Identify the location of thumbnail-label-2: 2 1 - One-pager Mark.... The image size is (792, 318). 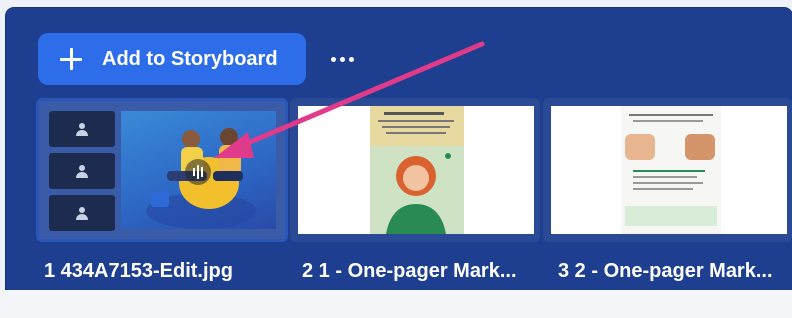
(409, 271).